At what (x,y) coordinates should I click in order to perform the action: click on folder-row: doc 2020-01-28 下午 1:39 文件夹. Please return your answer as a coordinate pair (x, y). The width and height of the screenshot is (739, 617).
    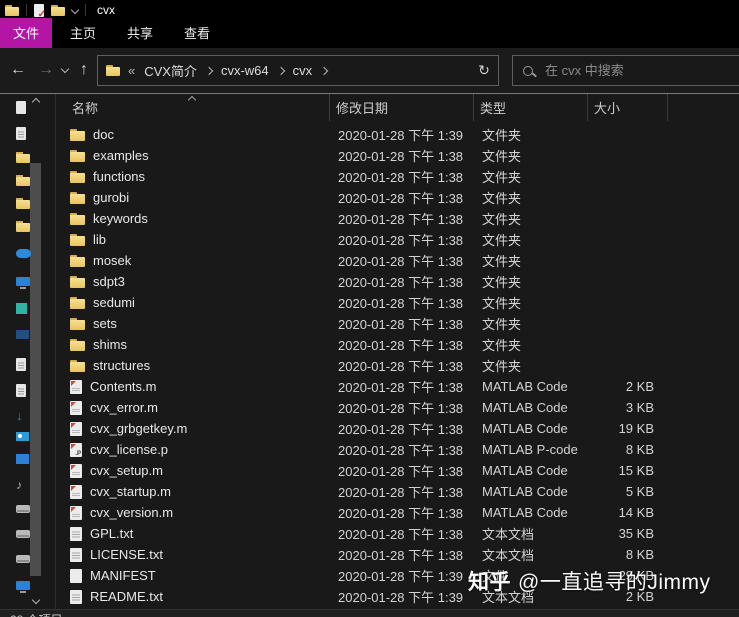
    Looking at the image, I should click on (397, 134).